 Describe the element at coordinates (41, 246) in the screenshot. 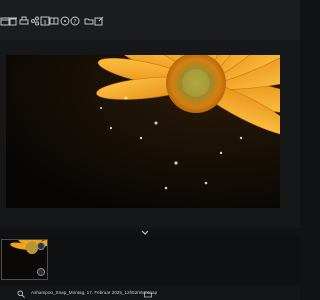

I see `thumbnail-settings-icon` at that location.